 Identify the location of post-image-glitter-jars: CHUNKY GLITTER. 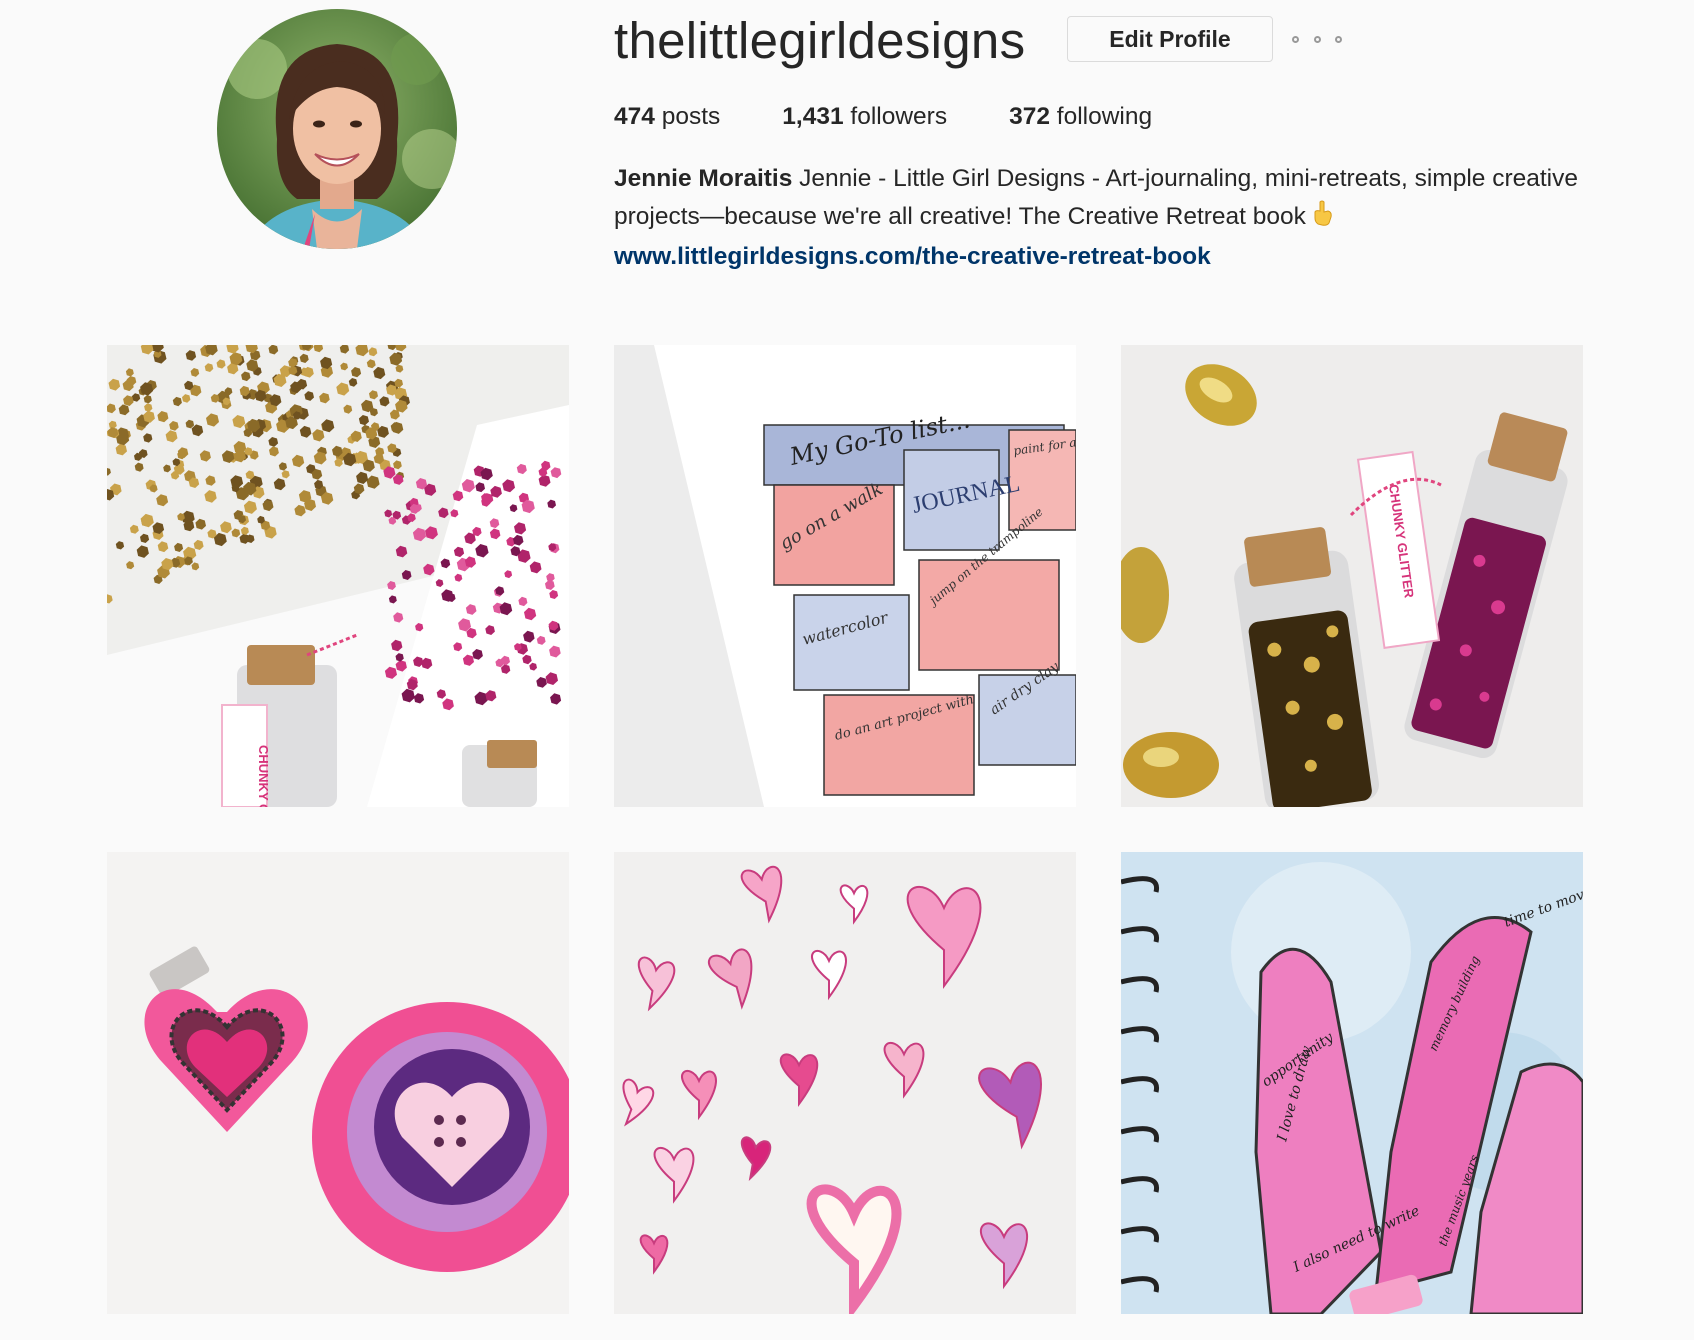
(1352, 576).